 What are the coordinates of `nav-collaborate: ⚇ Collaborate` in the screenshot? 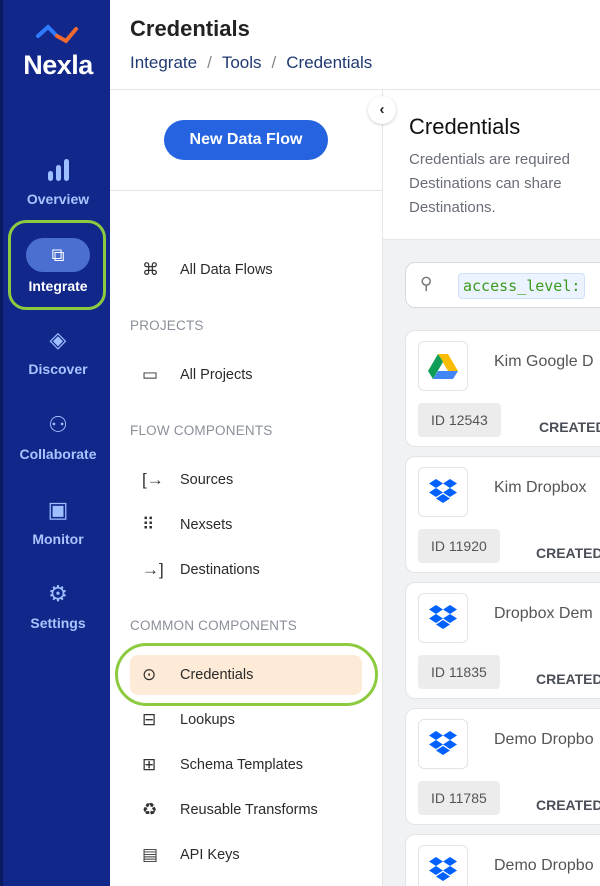 It's located at (58, 437).